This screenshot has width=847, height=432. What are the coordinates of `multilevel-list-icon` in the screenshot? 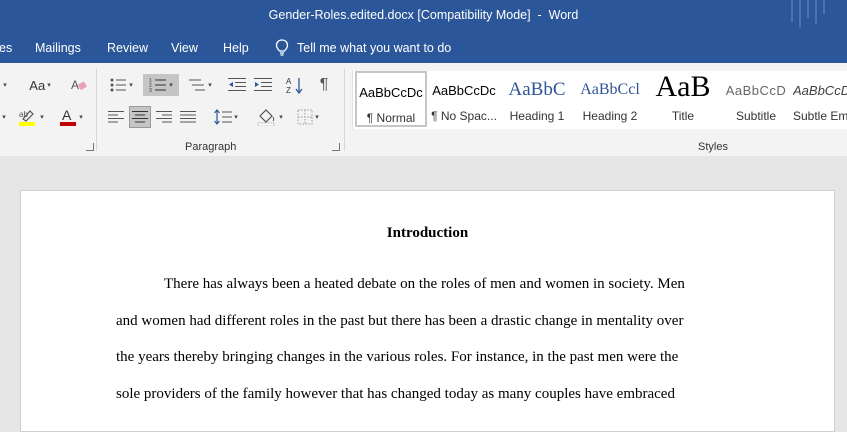 It's located at (197, 85).